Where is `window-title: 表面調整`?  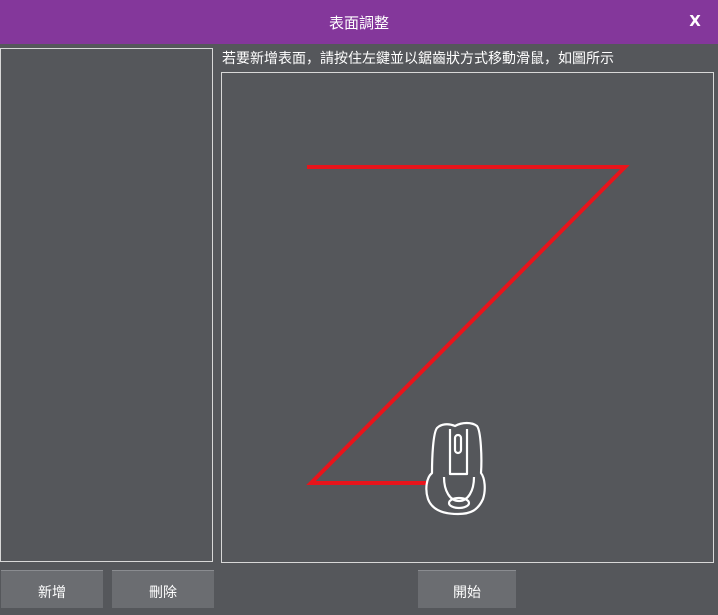
window-title: 表面調整 is located at coordinates (358, 23).